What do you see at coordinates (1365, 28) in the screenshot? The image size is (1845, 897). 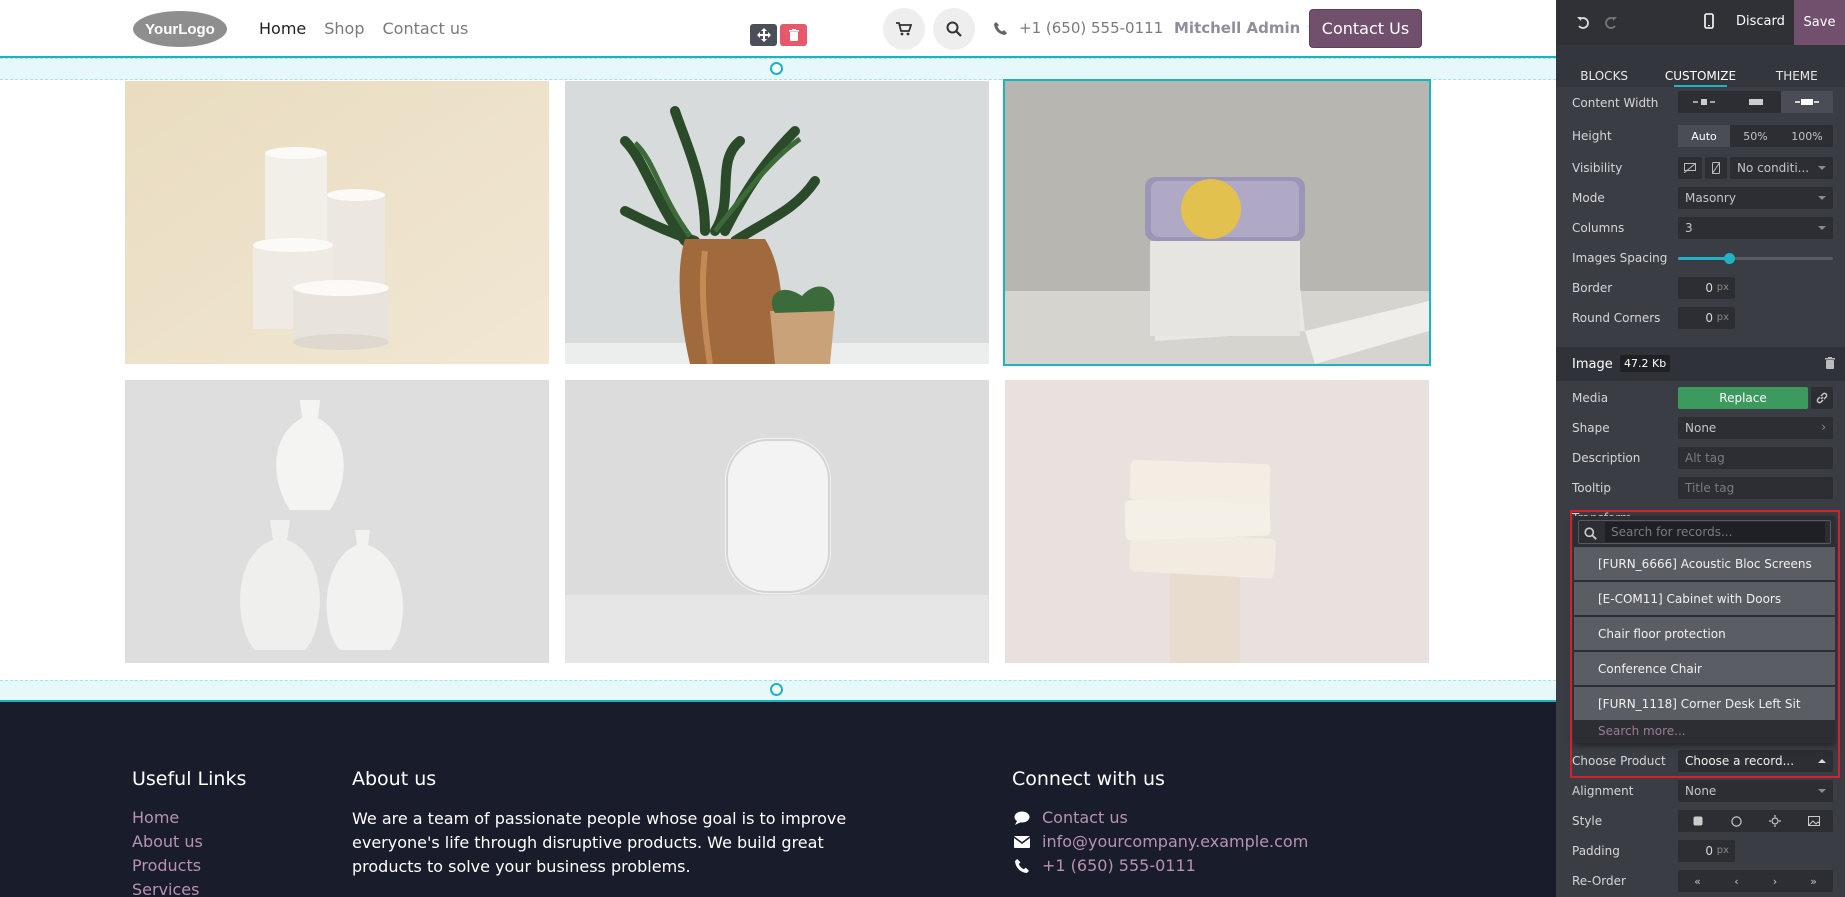 I see `contact-us-button: Contact Us` at bounding box center [1365, 28].